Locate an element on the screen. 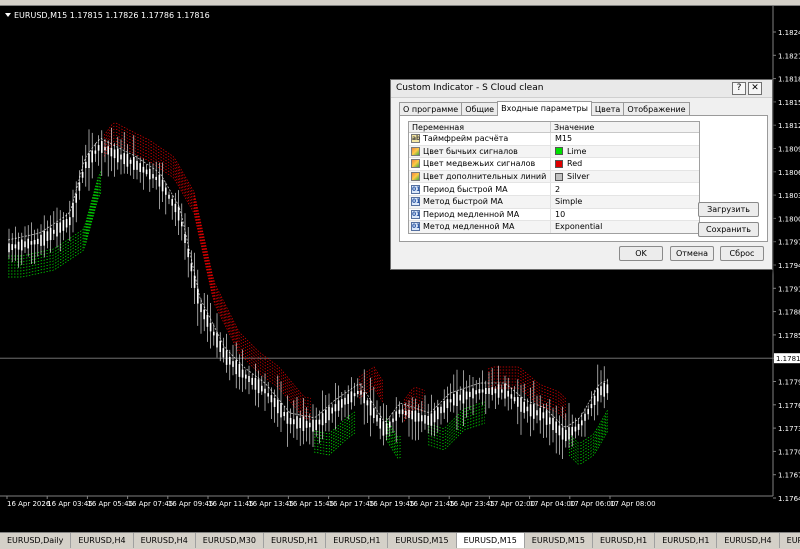 The height and width of the screenshot is (549, 800). current-price-label: 1.17816 is located at coordinates (788, 359).